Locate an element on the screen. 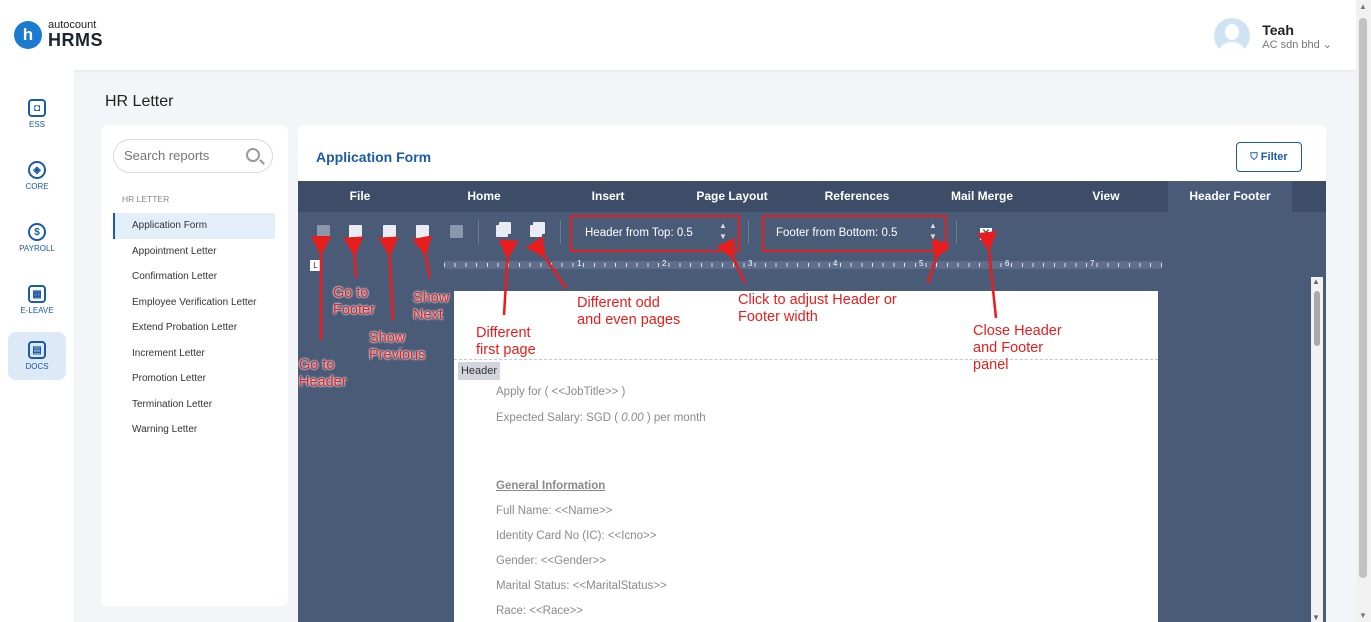 Image resolution: width=1371 pixels, height=622 pixels. ruler-number: 2 is located at coordinates (664, 263).